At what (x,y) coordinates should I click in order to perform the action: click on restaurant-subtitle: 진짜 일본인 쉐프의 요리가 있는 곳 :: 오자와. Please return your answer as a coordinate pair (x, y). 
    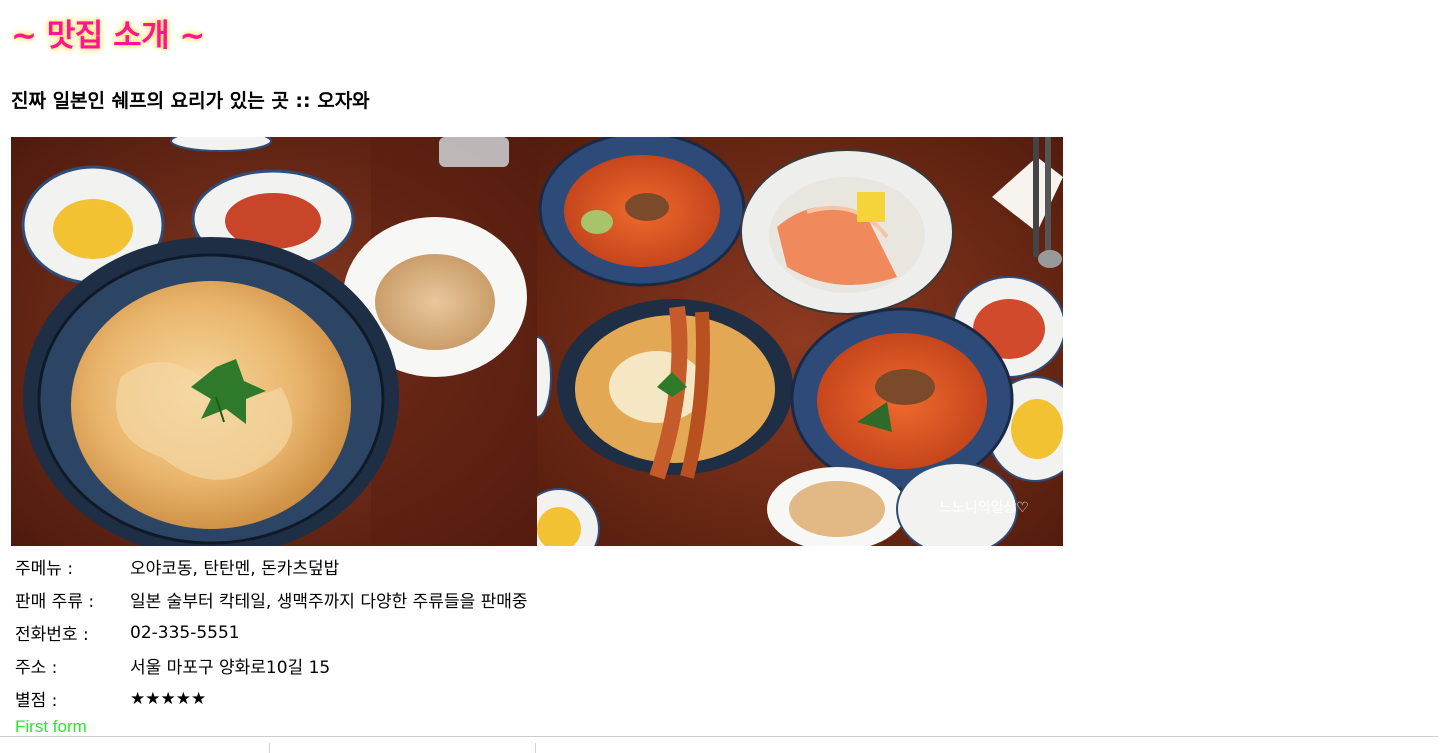
    Looking at the image, I should click on (190, 101).